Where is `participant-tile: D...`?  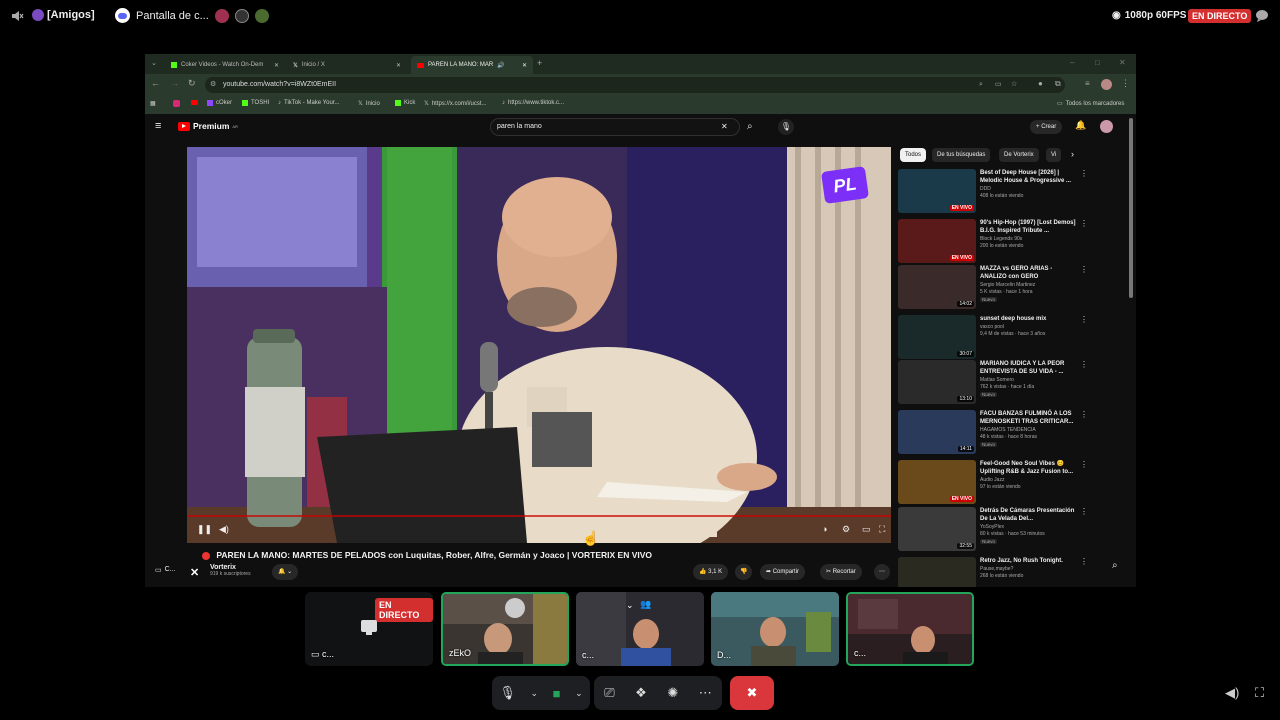 participant-tile: D... is located at coordinates (775, 629).